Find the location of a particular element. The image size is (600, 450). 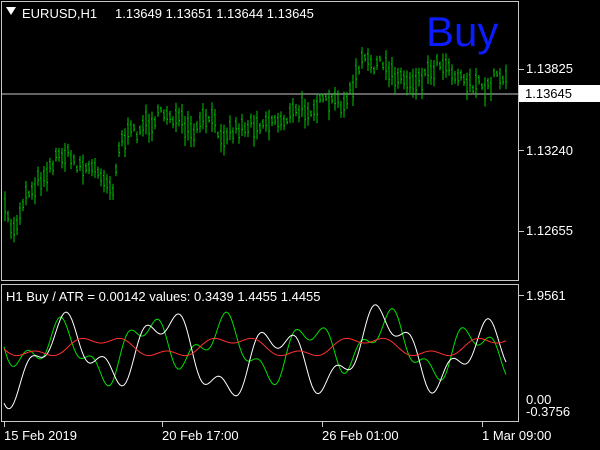

time-axis-label: 20 Feb 17:00 is located at coordinates (200, 435).